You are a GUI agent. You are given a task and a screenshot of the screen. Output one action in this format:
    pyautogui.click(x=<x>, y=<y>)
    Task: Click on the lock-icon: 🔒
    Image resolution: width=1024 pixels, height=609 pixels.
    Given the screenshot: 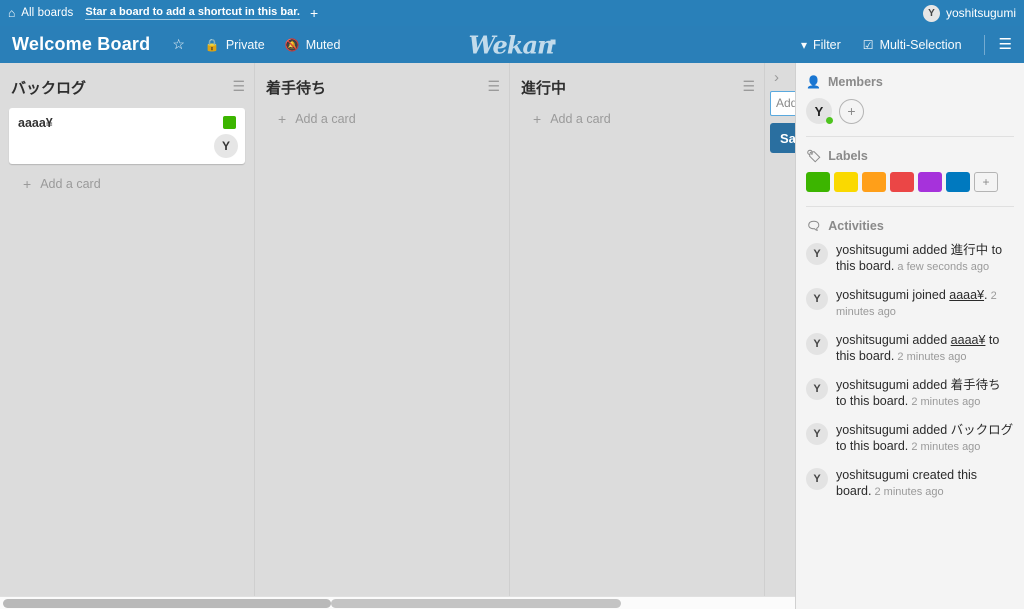 What is the action you would take?
    pyautogui.click(x=212, y=44)
    